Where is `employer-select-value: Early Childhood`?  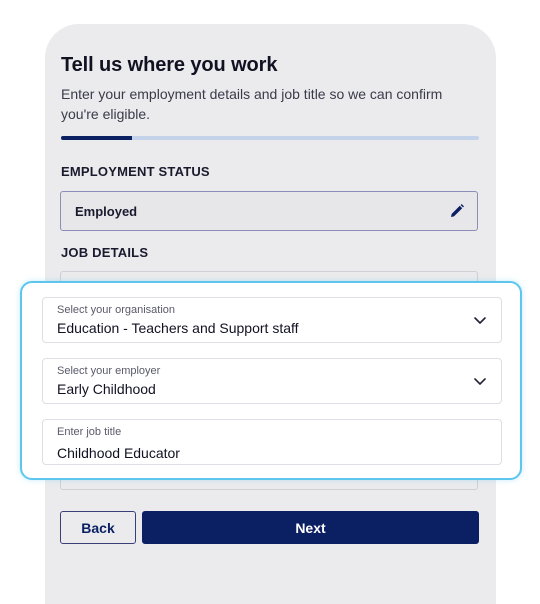 employer-select-value: Early Childhood is located at coordinates (106, 389).